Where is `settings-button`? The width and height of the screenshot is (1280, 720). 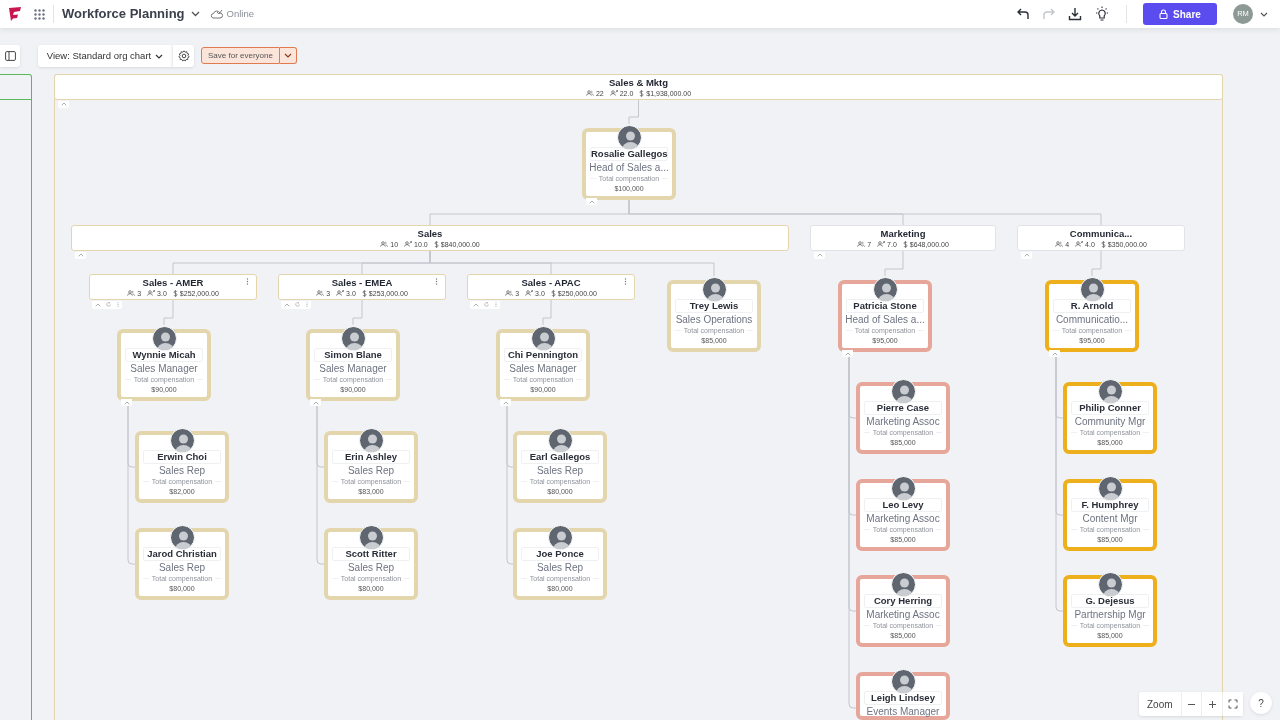 settings-button is located at coordinates (183, 56).